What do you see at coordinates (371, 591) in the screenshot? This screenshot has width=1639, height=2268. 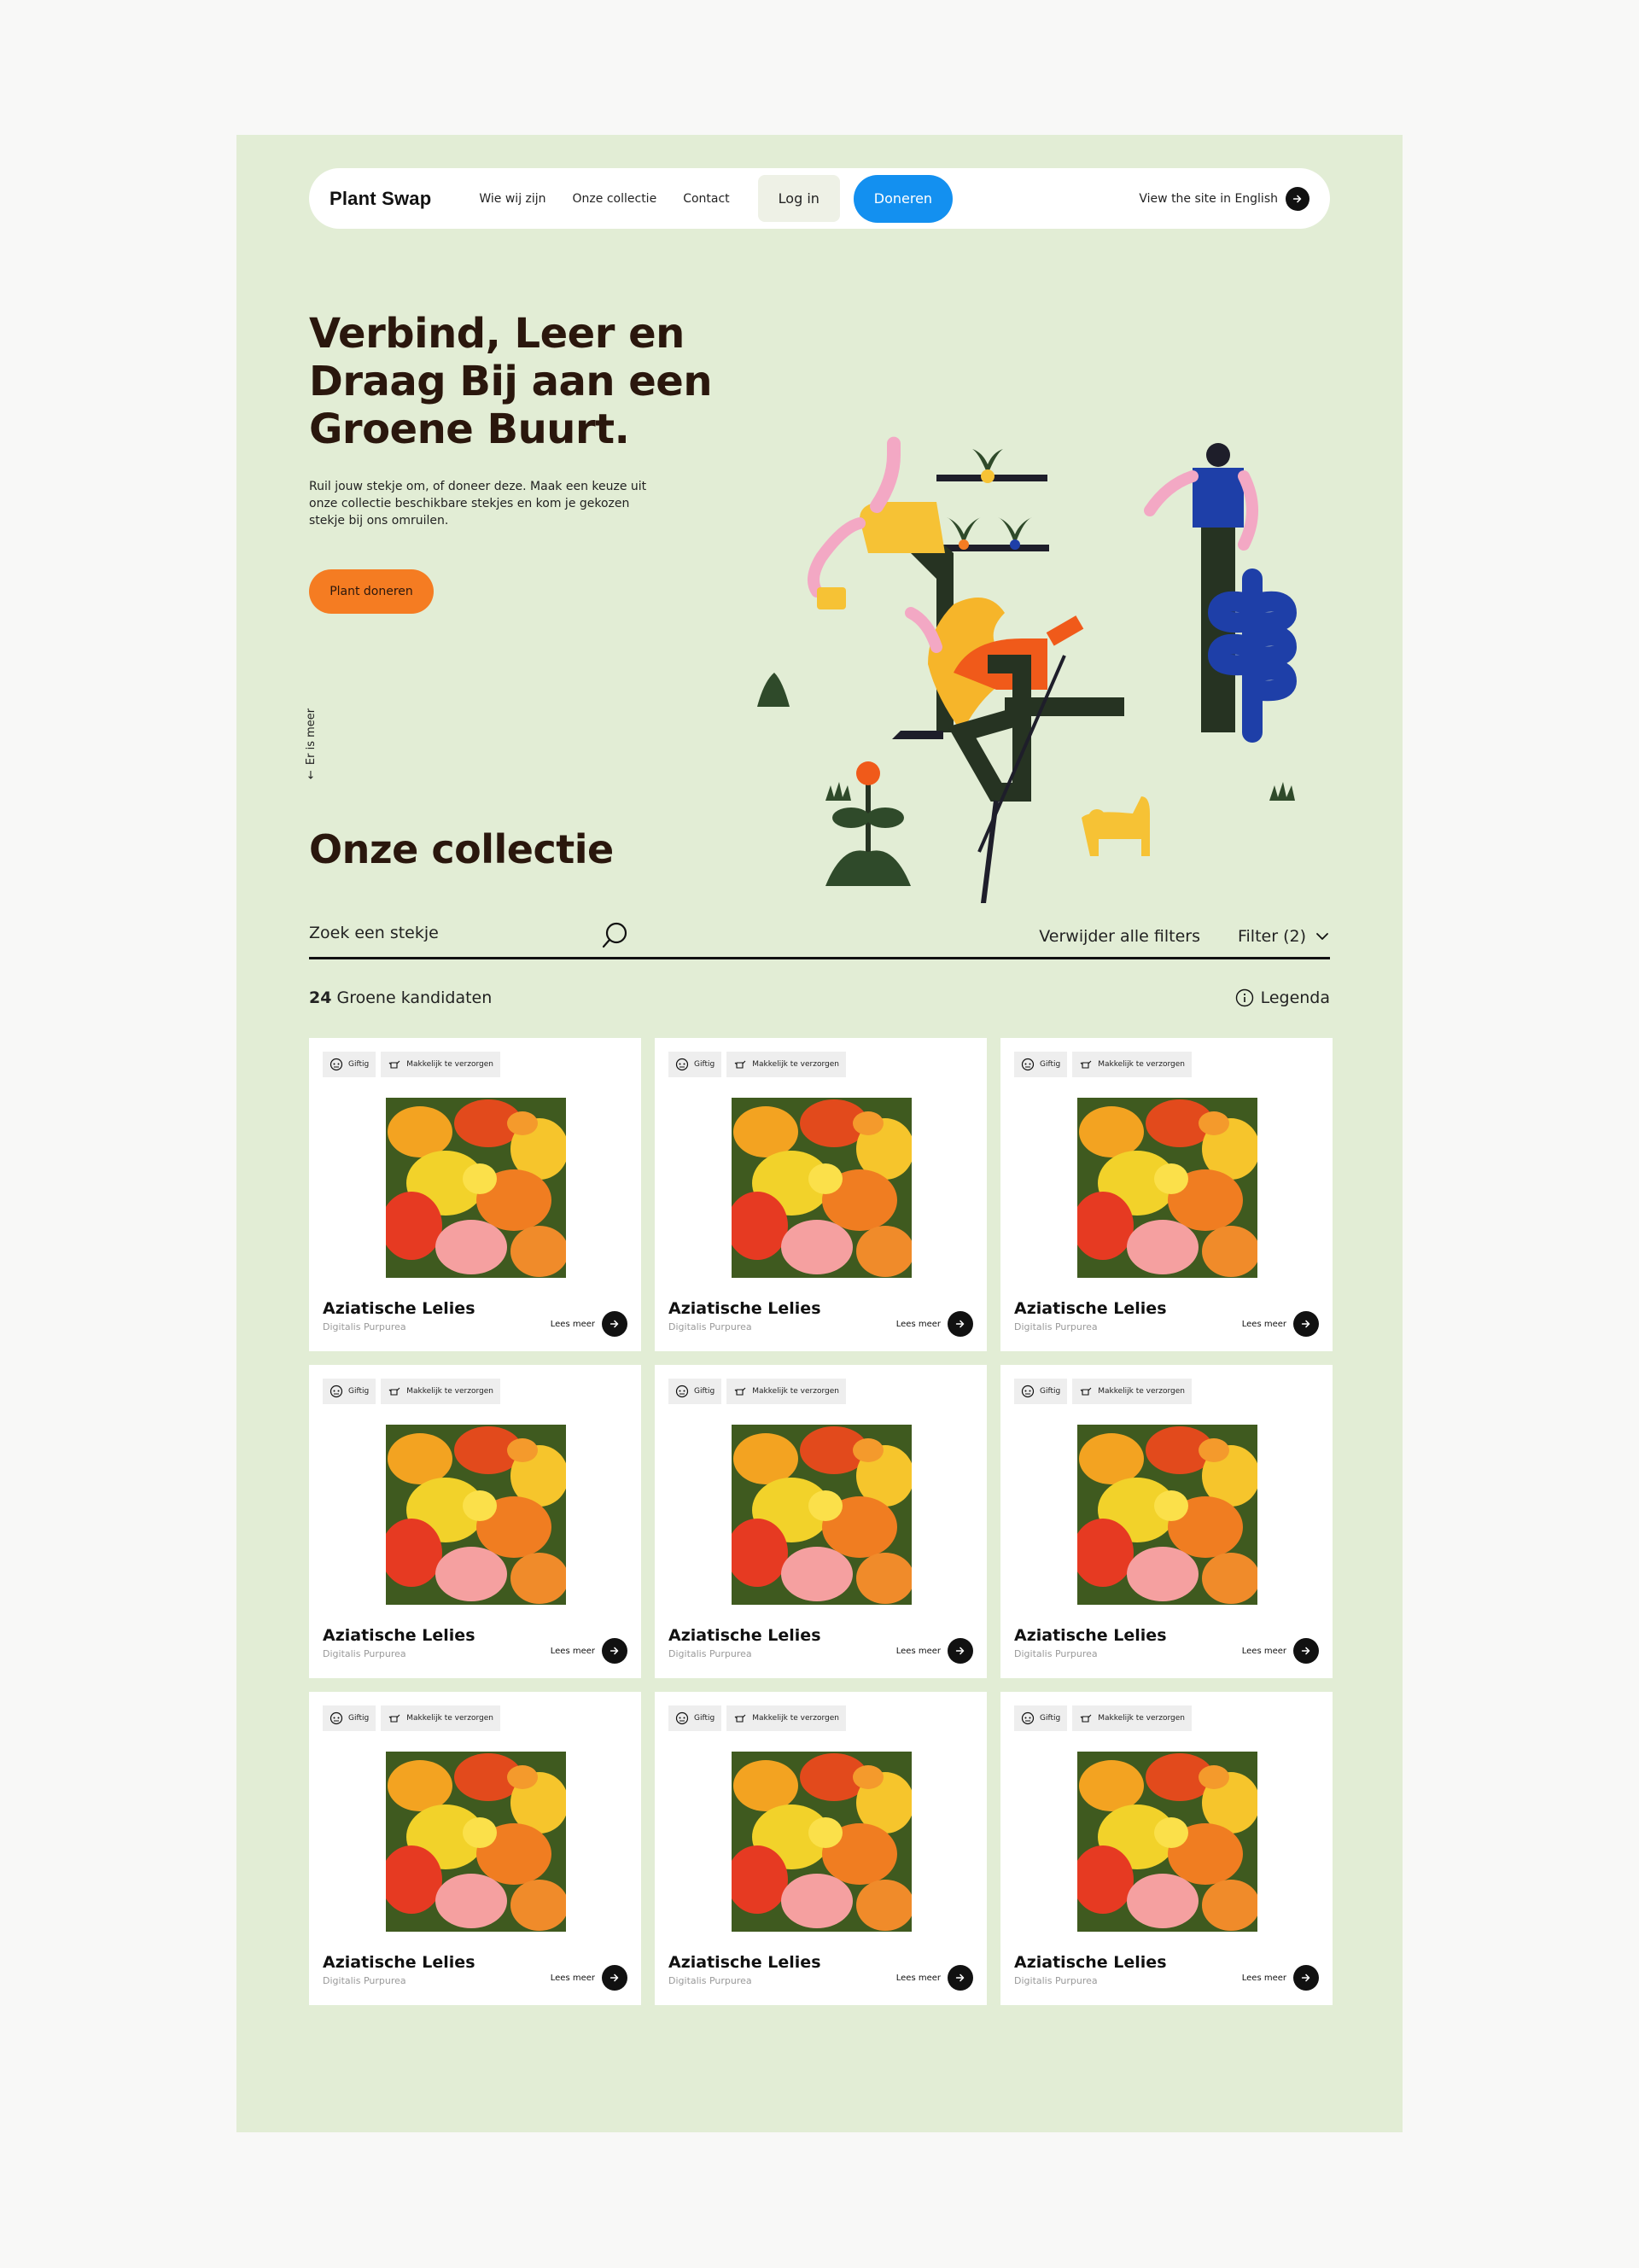 I see `donate-plant-button: Plant doneren` at bounding box center [371, 591].